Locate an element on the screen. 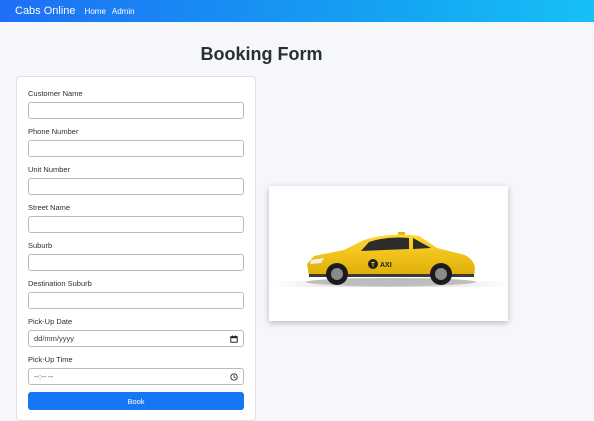  unit-number-input is located at coordinates (136, 186).